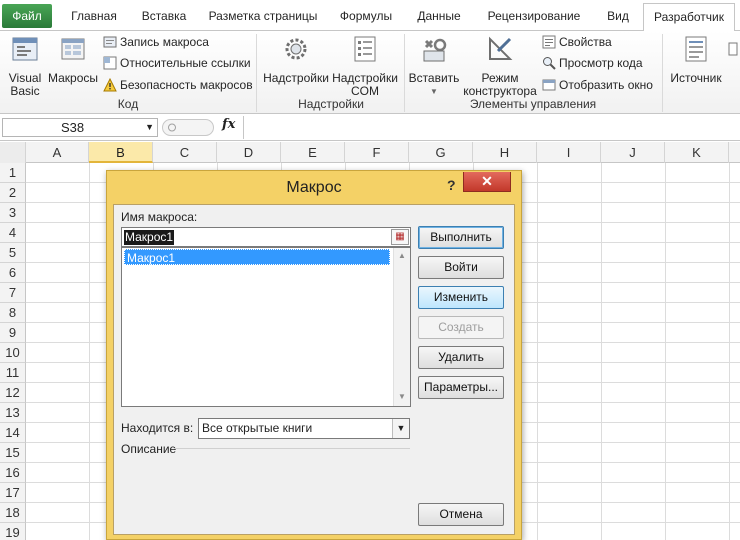 The height and width of the screenshot is (540, 740). I want to click on row-header-14: 14, so click(13, 433).